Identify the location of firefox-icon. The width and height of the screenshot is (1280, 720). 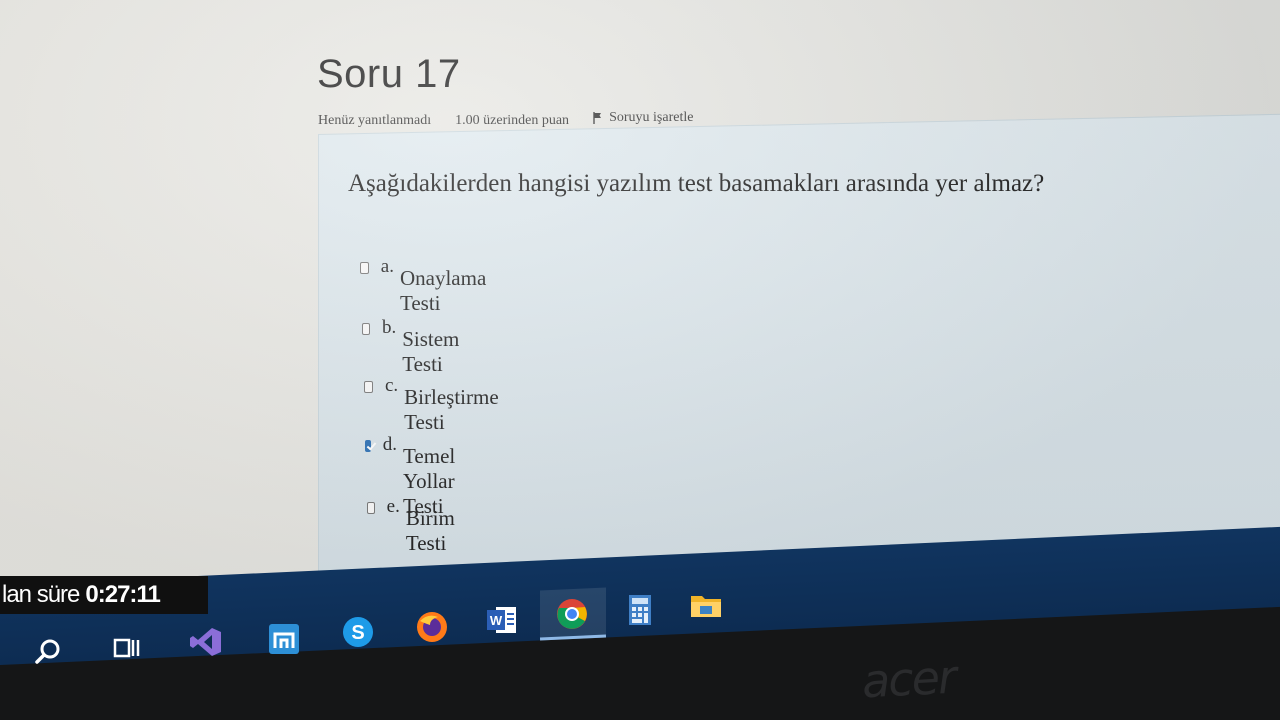
(432, 627).